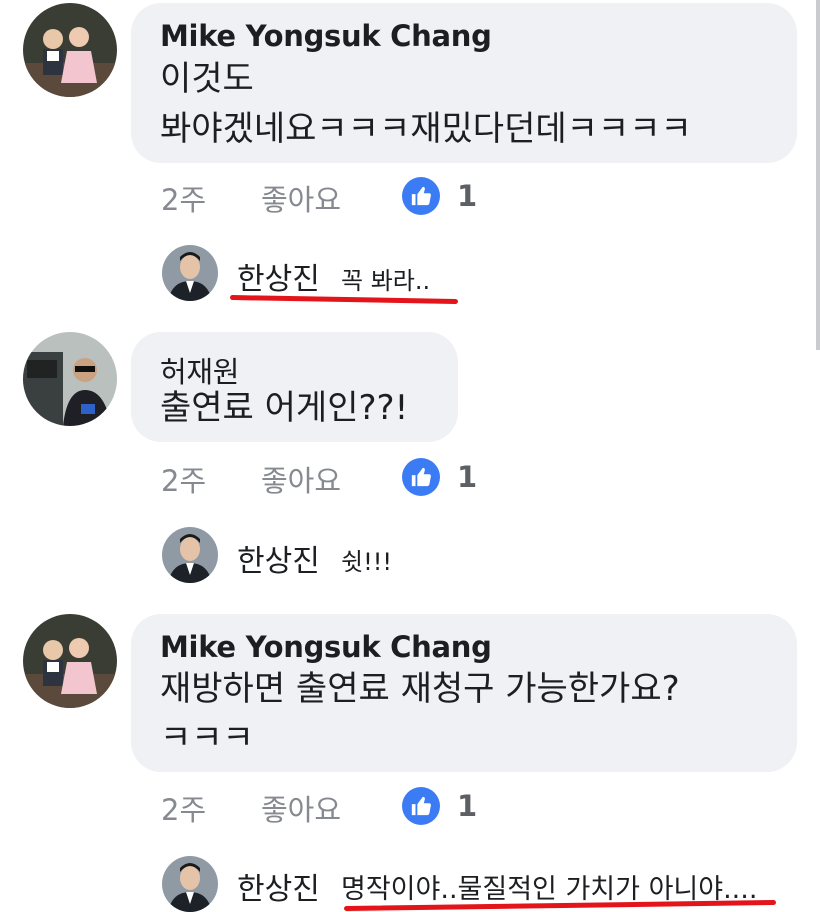 Image resolution: width=820 pixels, height=912 pixels. I want to click on scrollbar, so click(818, 175).